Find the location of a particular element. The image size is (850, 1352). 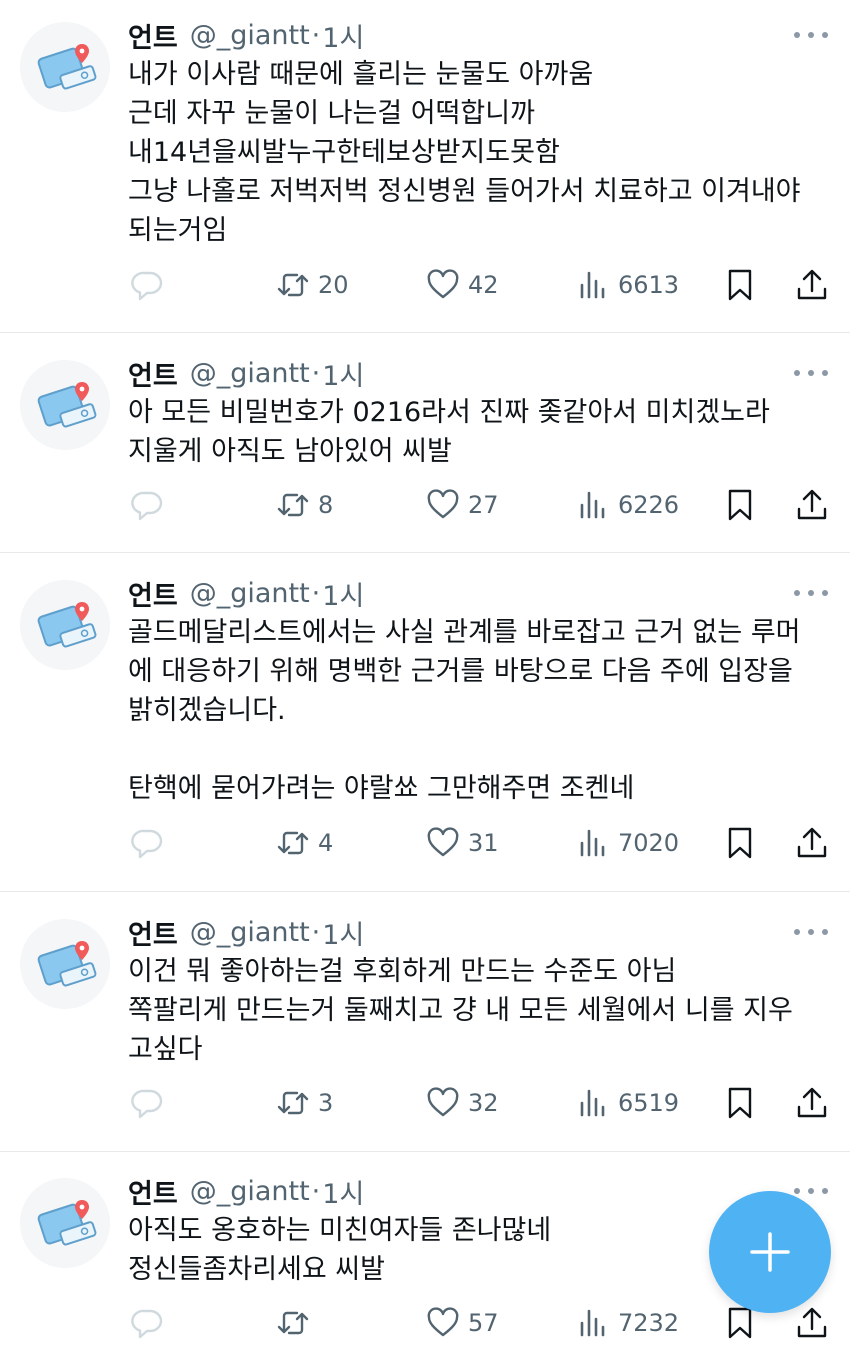

views-button: 6613 is located at coordinates (627, 285).